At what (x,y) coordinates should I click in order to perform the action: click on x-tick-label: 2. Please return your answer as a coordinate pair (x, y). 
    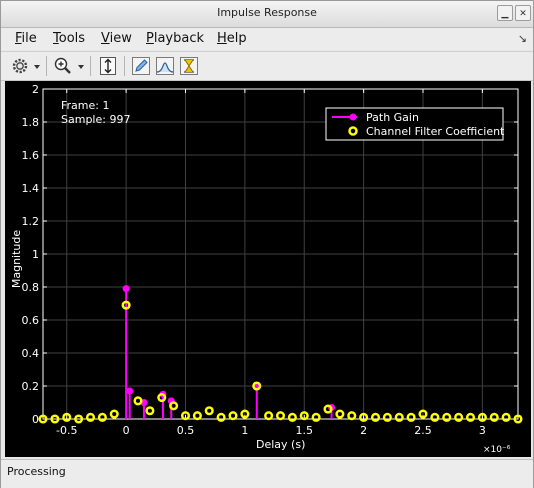
    Looking at the image, I should click on (363, 430).